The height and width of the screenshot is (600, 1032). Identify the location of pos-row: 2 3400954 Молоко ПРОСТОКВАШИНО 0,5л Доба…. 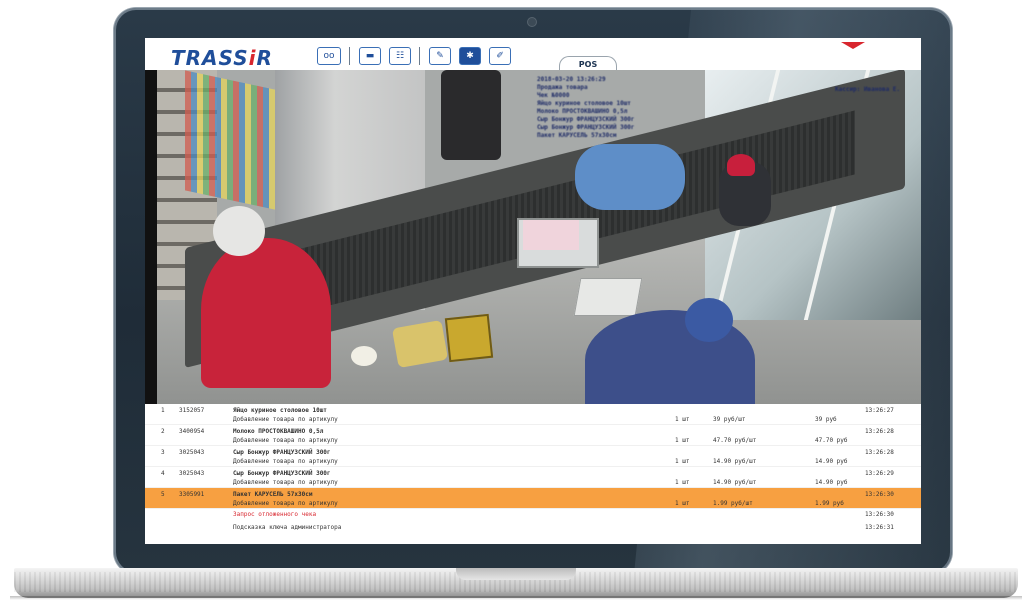
(533, 435).